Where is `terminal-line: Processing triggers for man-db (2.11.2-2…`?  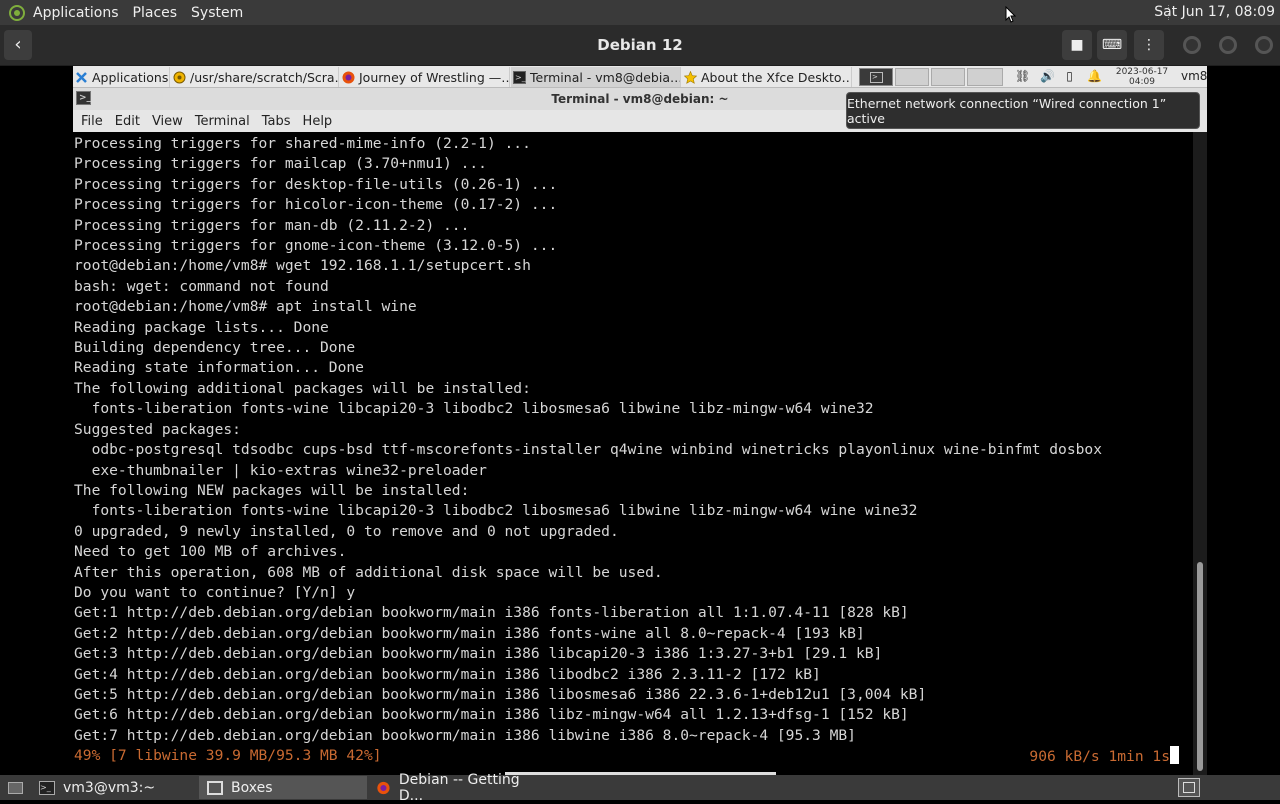 terminal-line: Processing triggers for man-db (2.11.2-2… is located at coordinates (272, 225).